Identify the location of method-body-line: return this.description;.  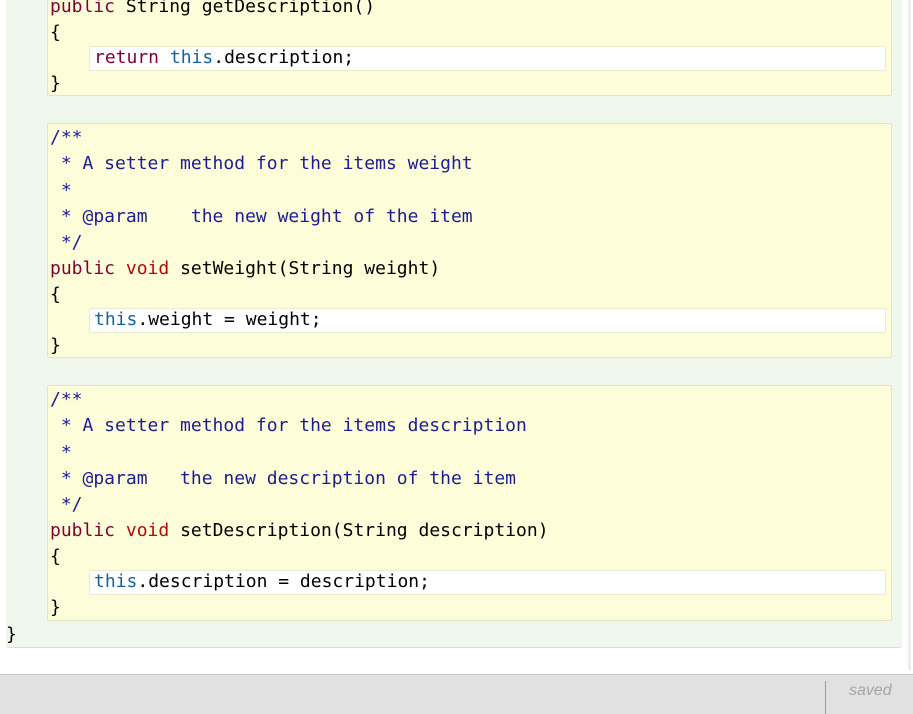
(224, 57).